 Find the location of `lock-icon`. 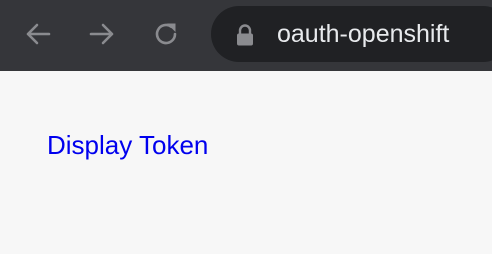

lock-icon is located at coordinates (245, 35).